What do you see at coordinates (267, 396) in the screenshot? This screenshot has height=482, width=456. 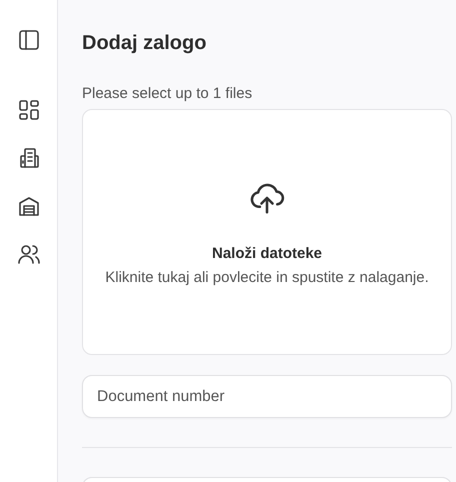 I see `input-field: Document number` at bounding box center [267, 396].